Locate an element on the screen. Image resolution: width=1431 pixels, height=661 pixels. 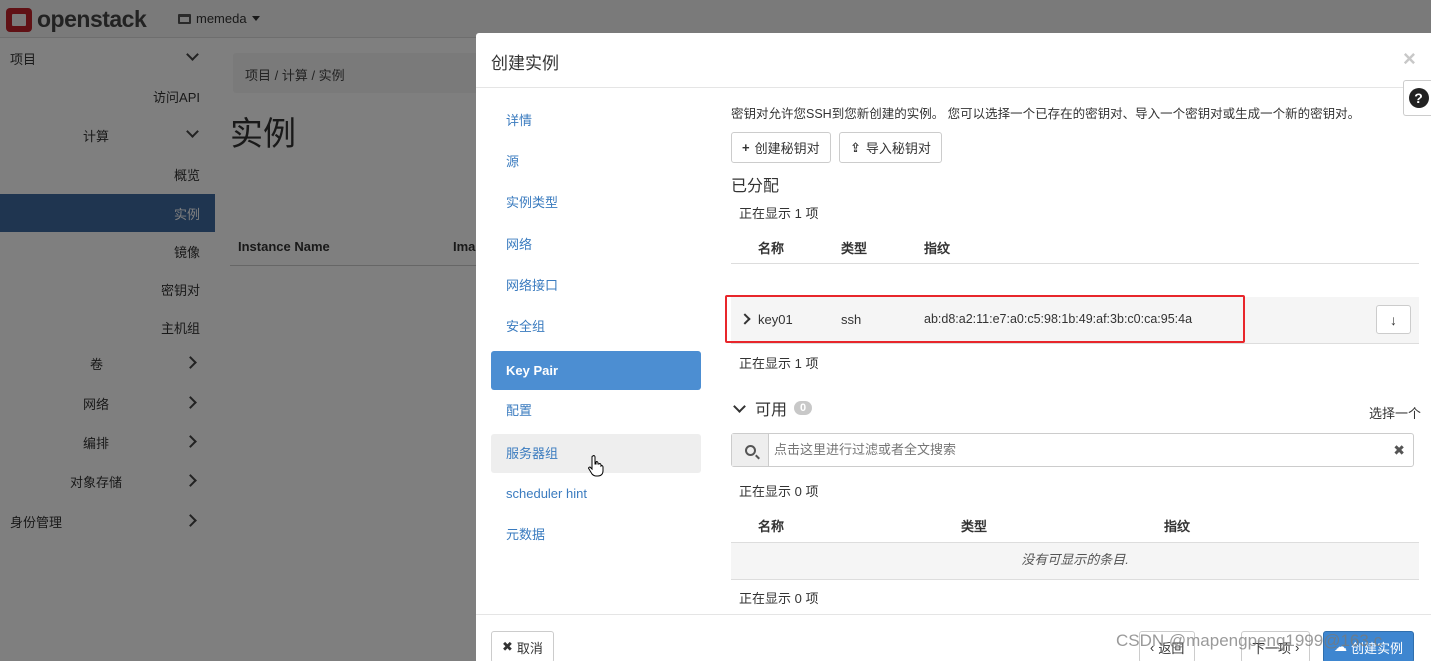
arrow-down-icon: ↓ is located at coordinates (1393, 319).